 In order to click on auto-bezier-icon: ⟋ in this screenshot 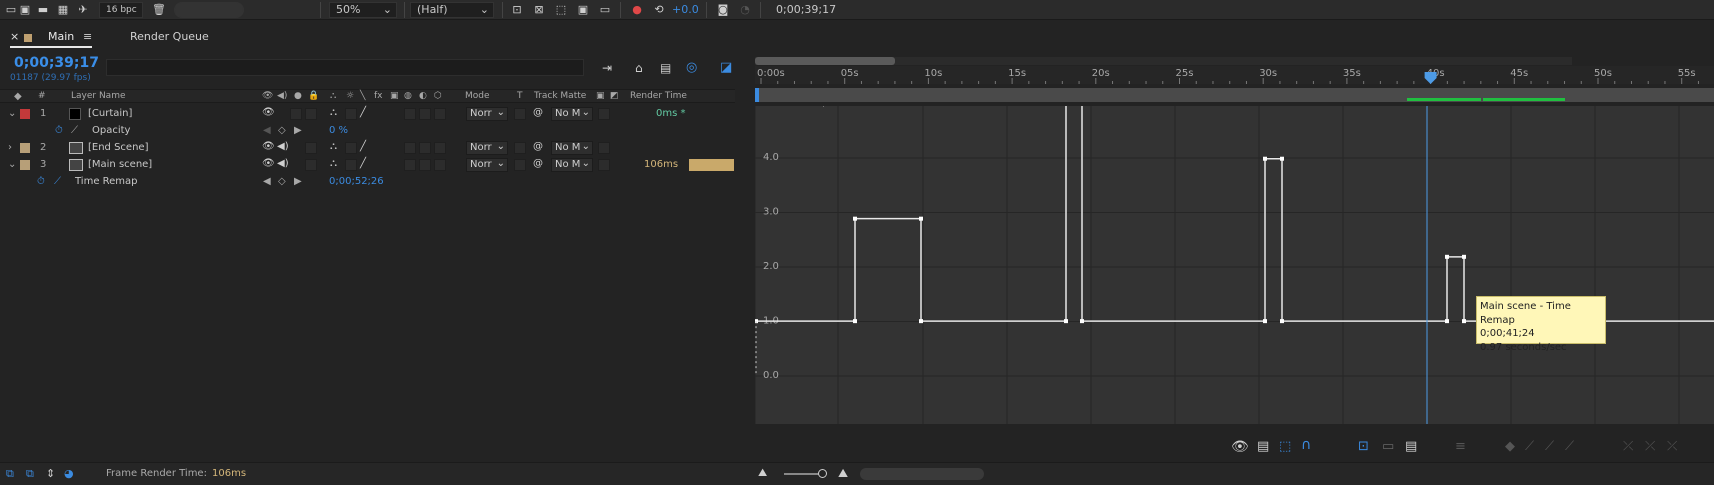, I will do `click(1549, 446)`.